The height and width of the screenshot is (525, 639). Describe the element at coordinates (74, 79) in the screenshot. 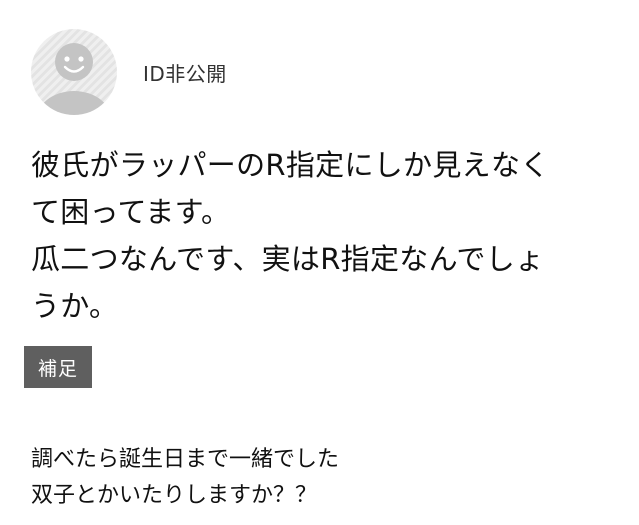

I see `default-avatar-smiley-icon` at that location.